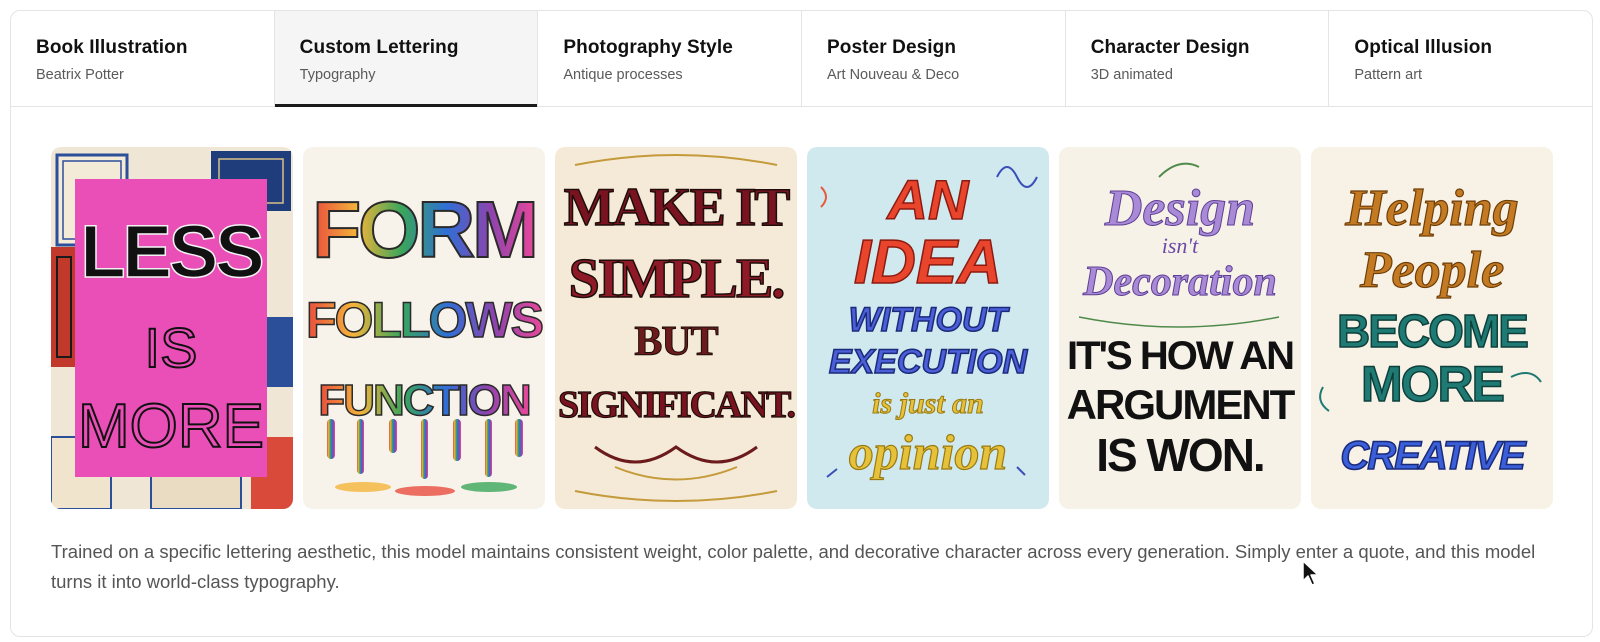 The width and height of the screenshot is (1600, 642). What do you see at coordinates (1388, 75) in the screenshot?
I see `tab-subtitle: Pattern art` at bounding box center [1388, 75].